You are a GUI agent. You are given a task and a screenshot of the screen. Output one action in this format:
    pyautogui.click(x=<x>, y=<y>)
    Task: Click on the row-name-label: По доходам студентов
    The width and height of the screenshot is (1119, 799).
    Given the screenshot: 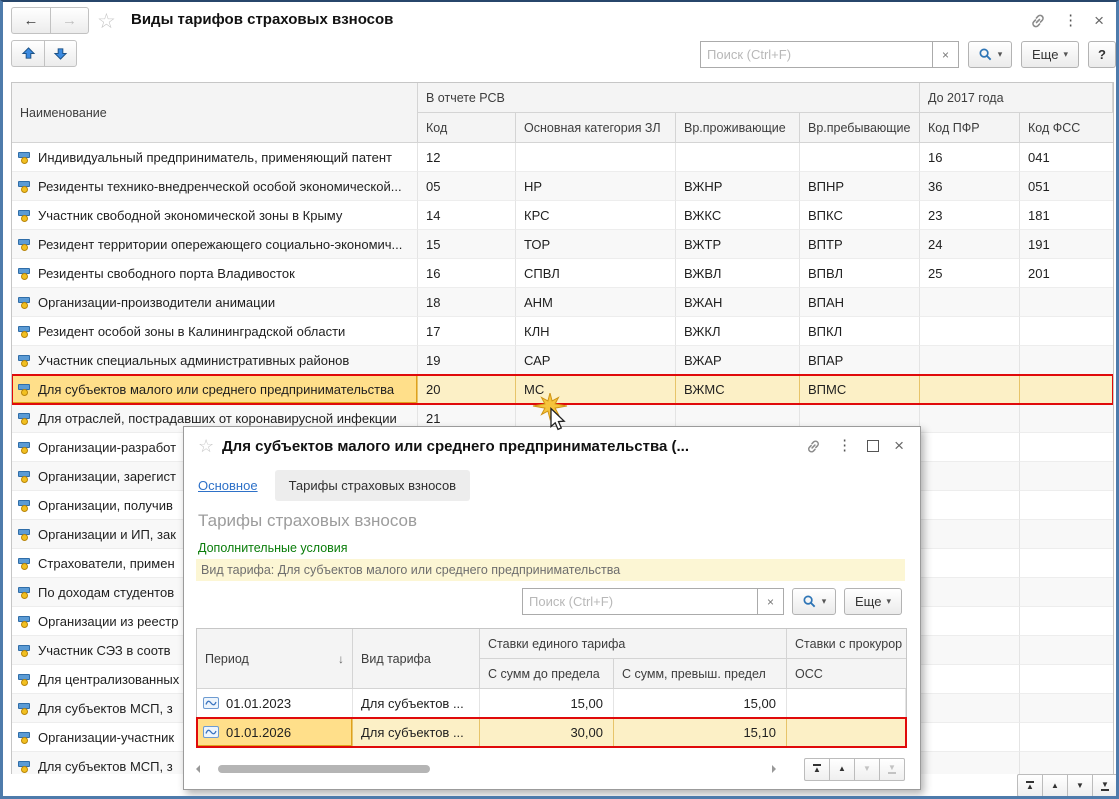 What is the action you would take?
    pyautogui.click(x=106, y=592)
    